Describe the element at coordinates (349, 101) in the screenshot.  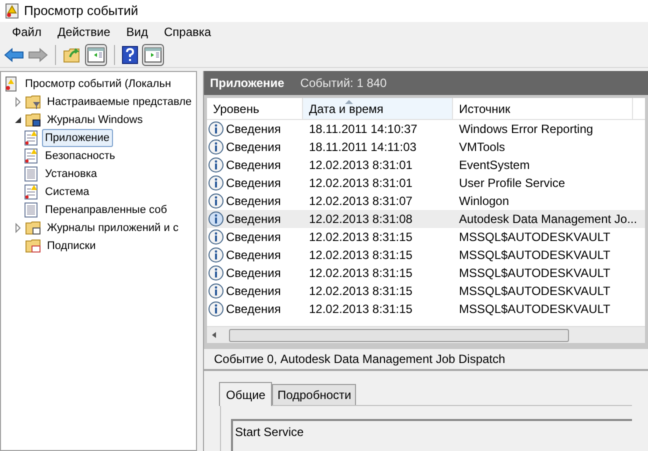
I see `sort-arrow-icon` at that location.